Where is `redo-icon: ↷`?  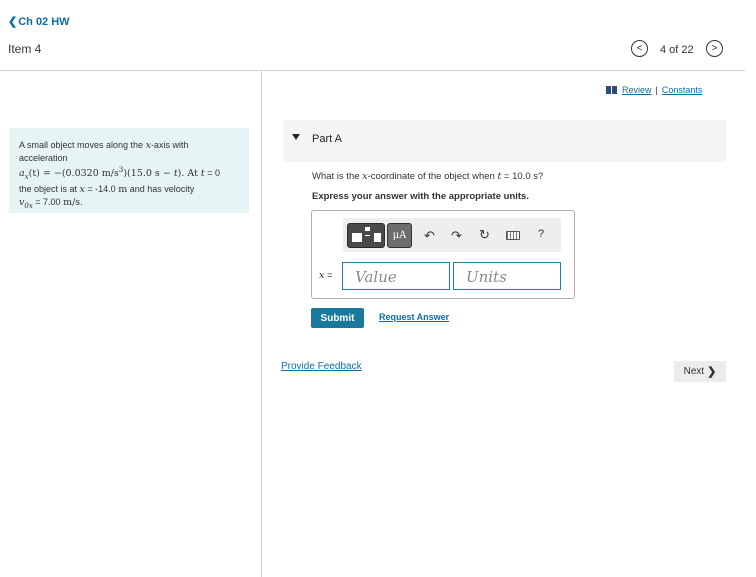 redo-icon: ↷ is located at coordinates (456, 236).